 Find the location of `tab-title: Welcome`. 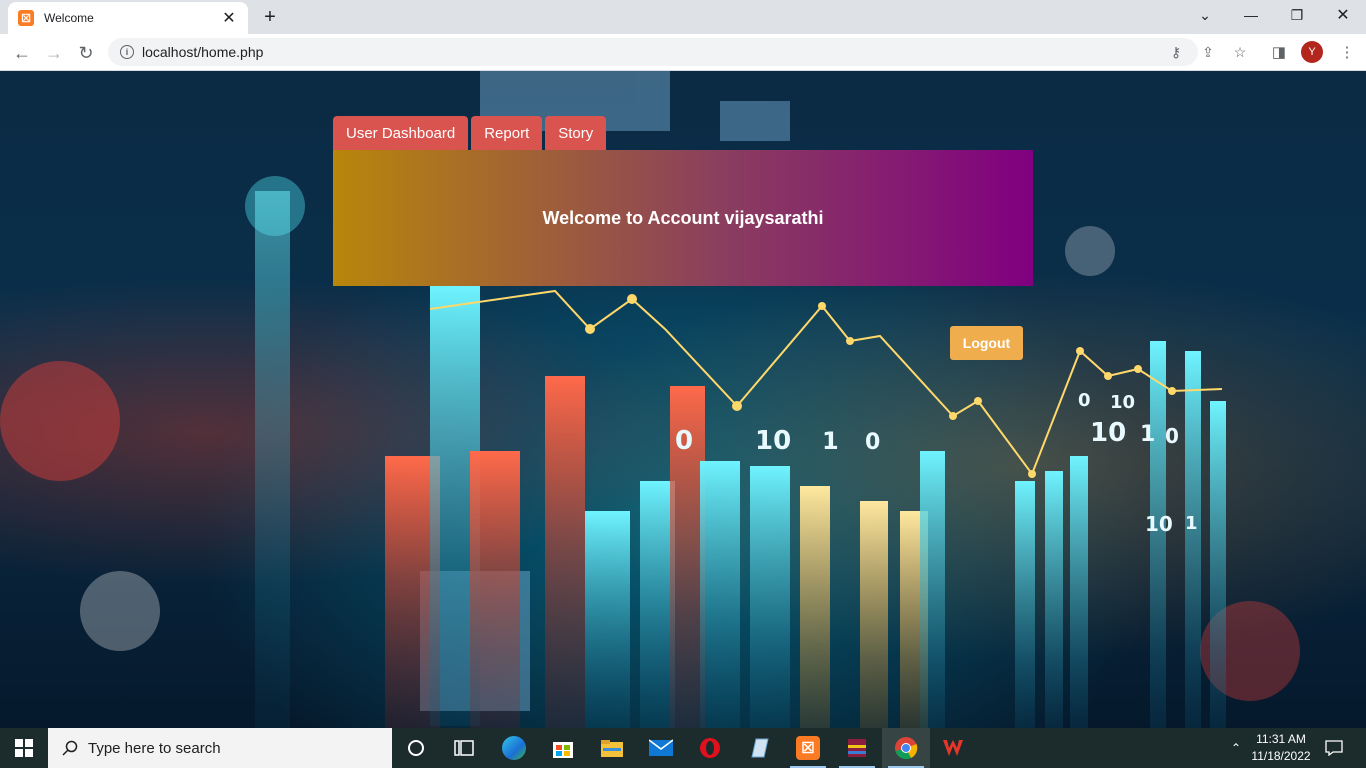

tab-title: Welcome is located at coordinates (69, 18).